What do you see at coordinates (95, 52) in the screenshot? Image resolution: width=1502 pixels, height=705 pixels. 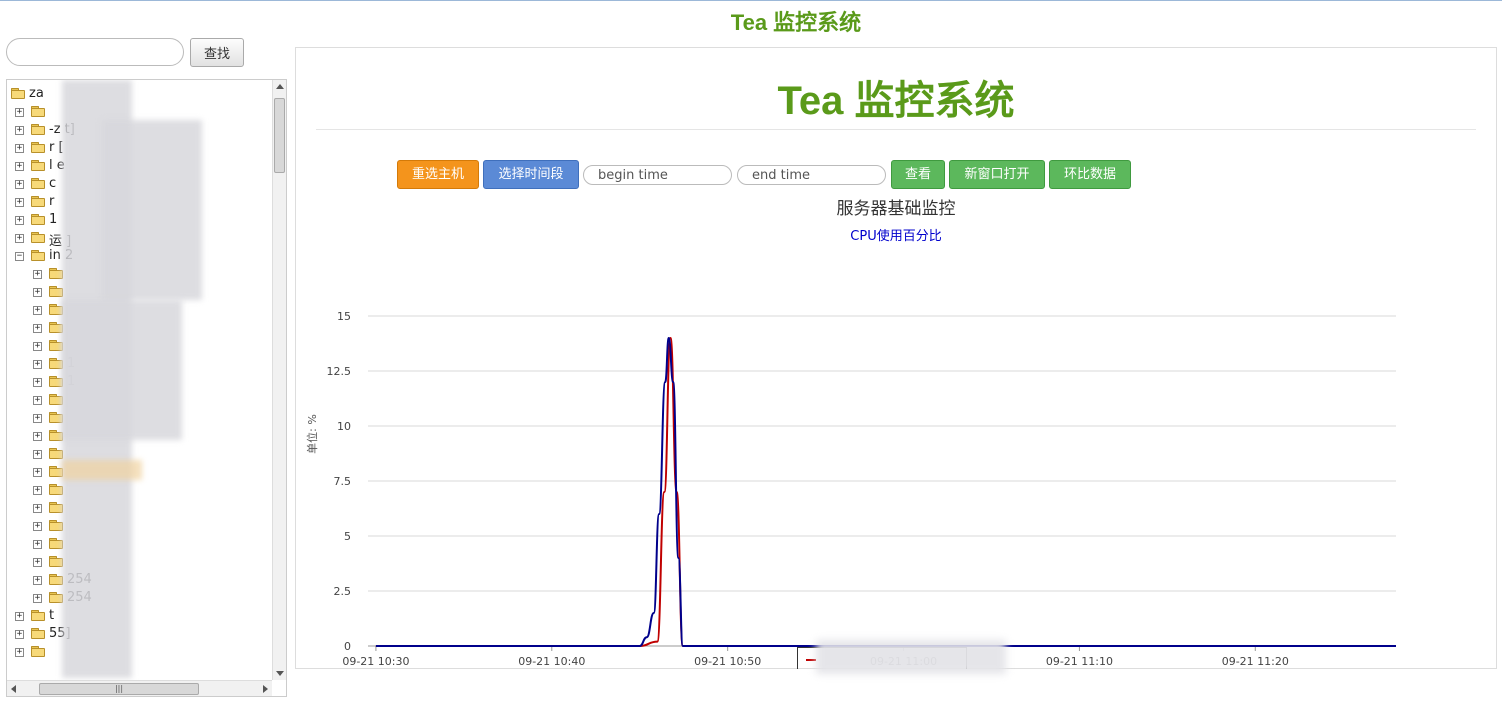 I see `search-input` at bounding box center [95, 52].